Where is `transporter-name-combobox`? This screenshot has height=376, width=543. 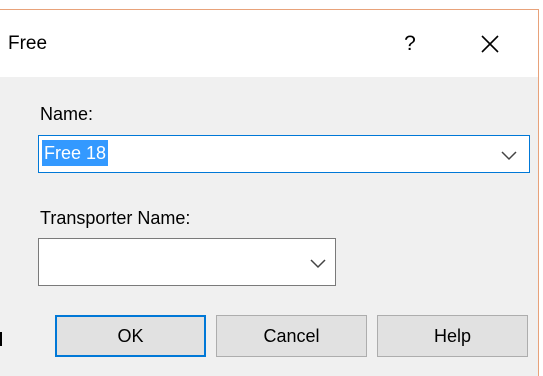 transporter-name-combobox is located at coordinates (187, 262).